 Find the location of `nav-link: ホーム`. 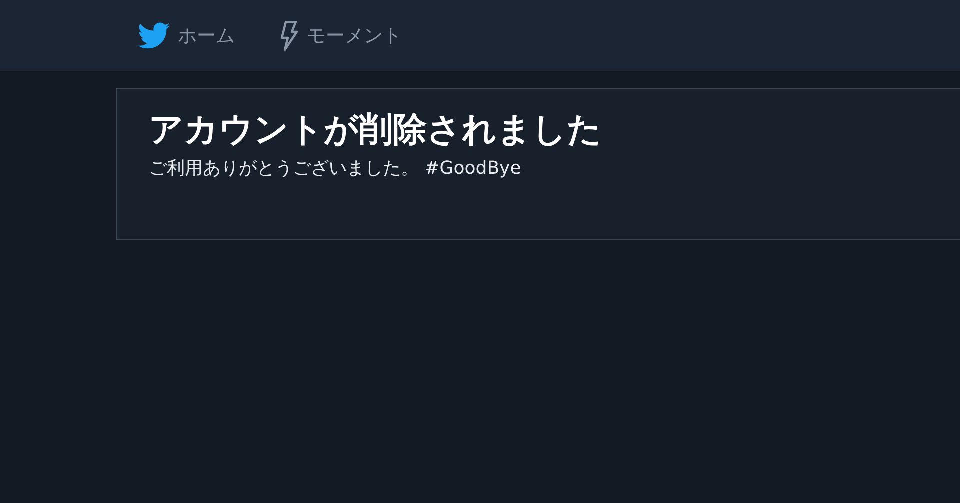

nav-link: ホーム is located at coordinates (186, 36).